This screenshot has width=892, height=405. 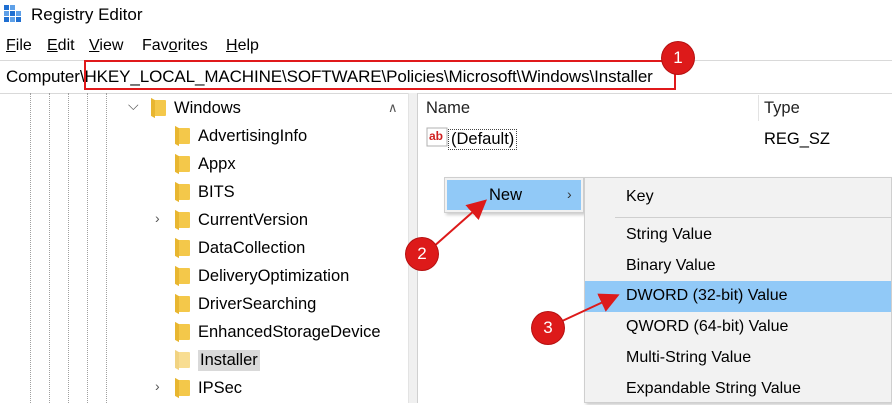 What do you see at coordinates (738, 389) in the screenshot?
I see `submenu-expandable-string-value: Expandable String Value` at bounding box center [738, 389].